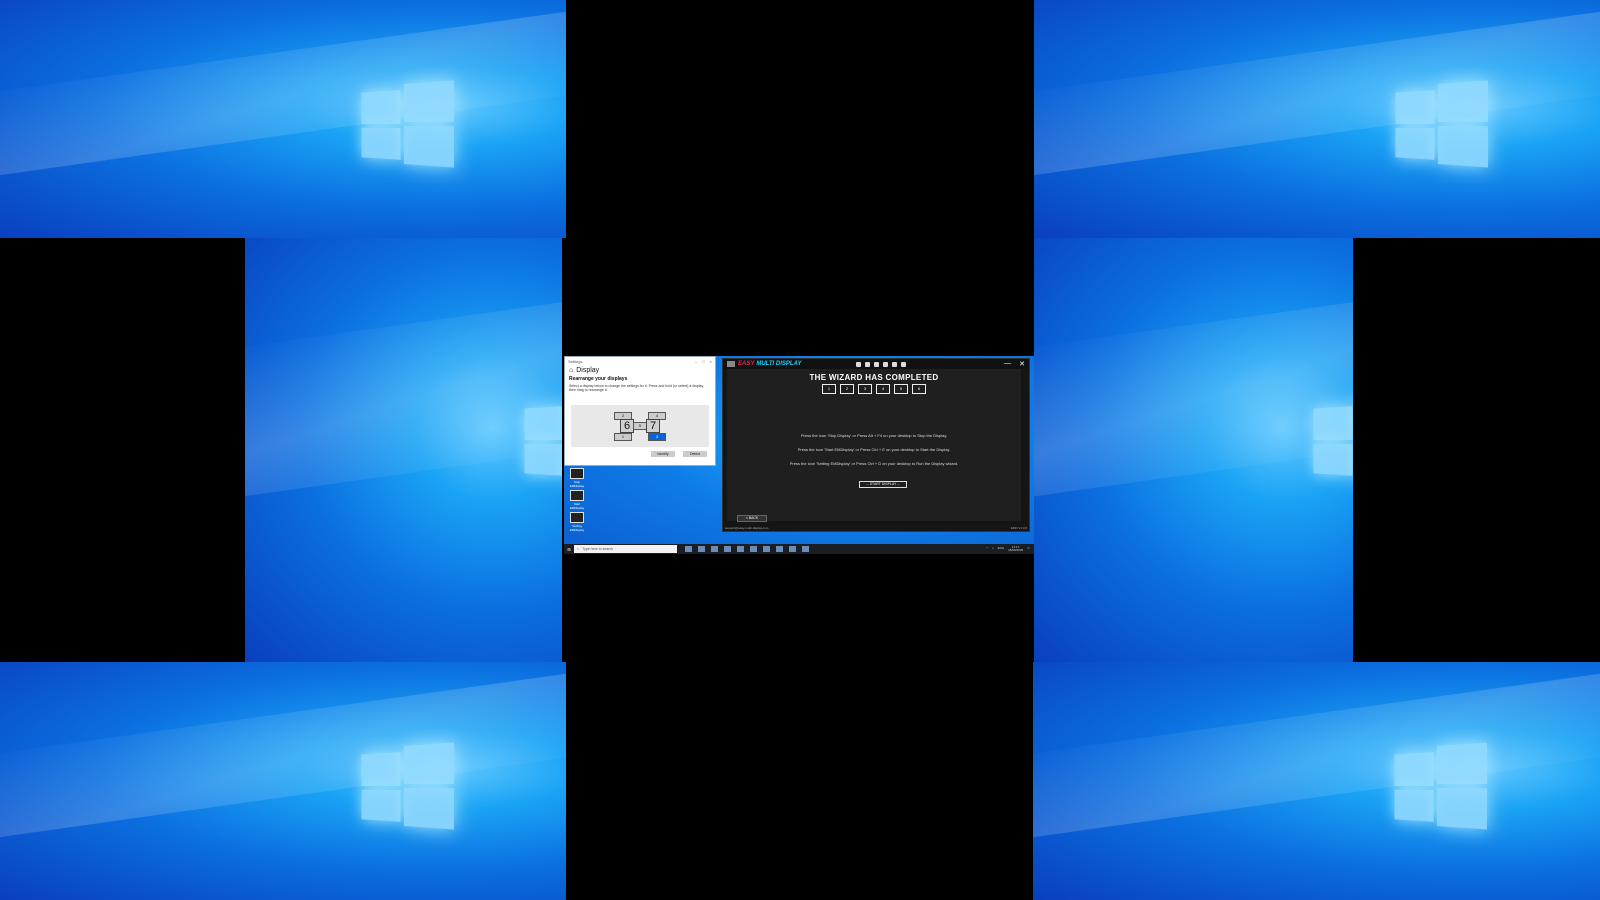  Describe the element at coordinates (731, 364) in the screenshot. I see `app-logo-icon` at that location.